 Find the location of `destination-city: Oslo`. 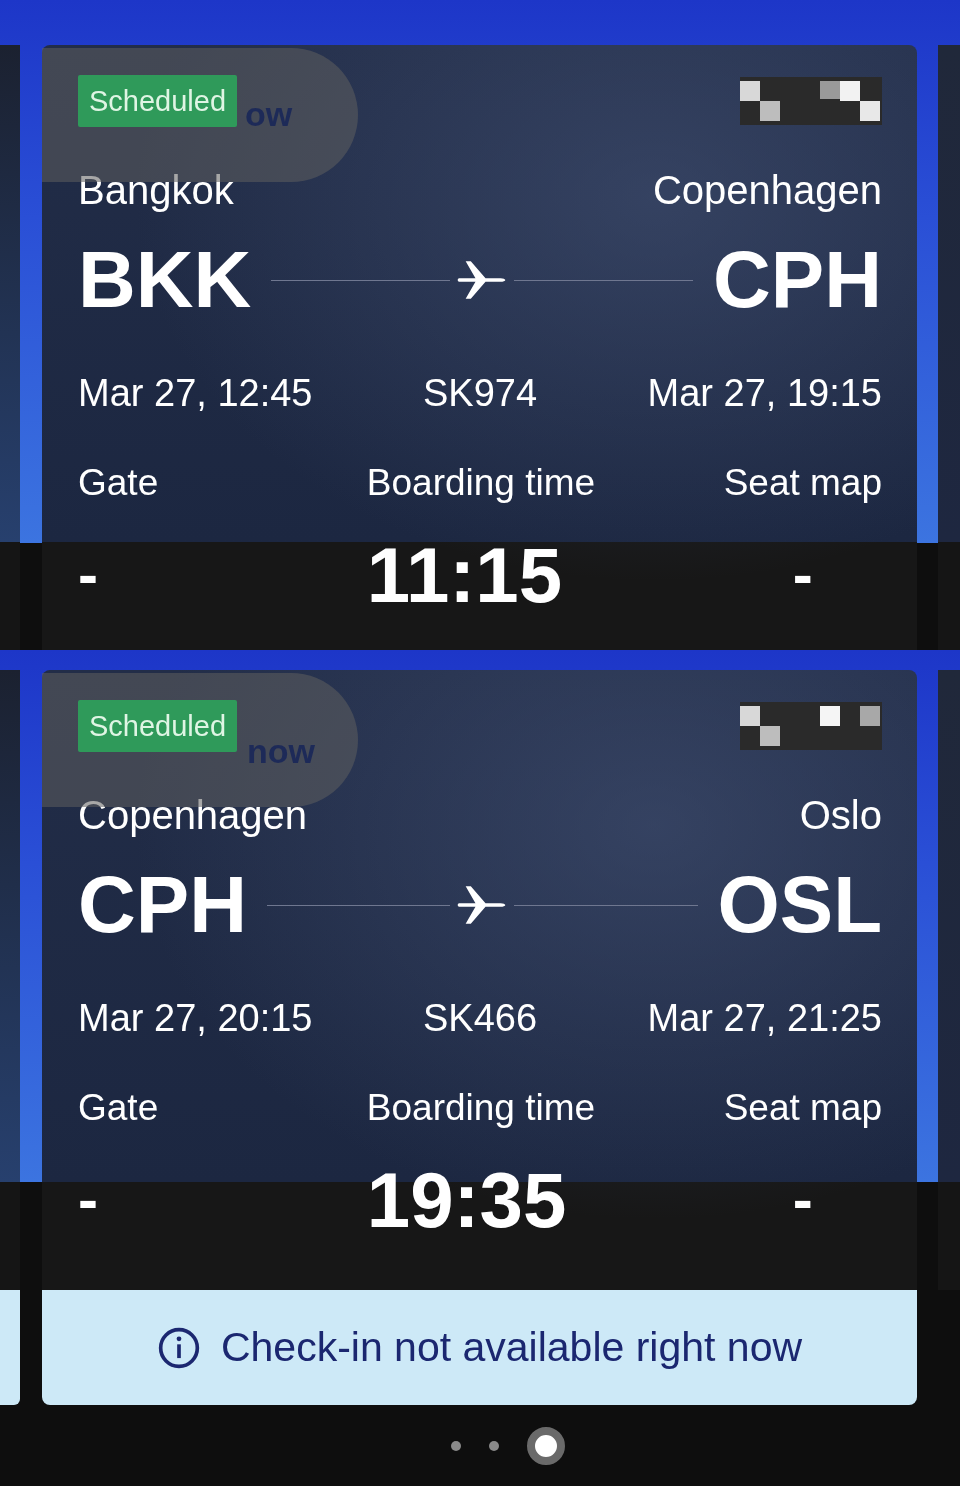

destination-city: Oslo is located at coordinates (840, 815).